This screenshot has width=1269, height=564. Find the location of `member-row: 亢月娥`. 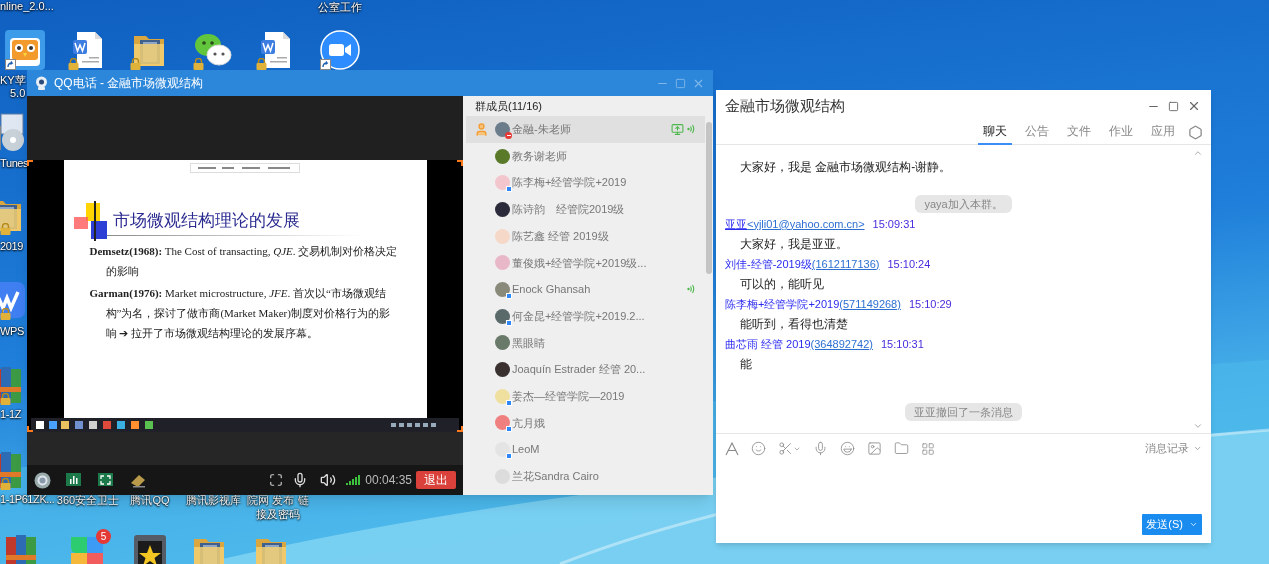

member-row: 亢月娥 is located at coordinates (585, 423).